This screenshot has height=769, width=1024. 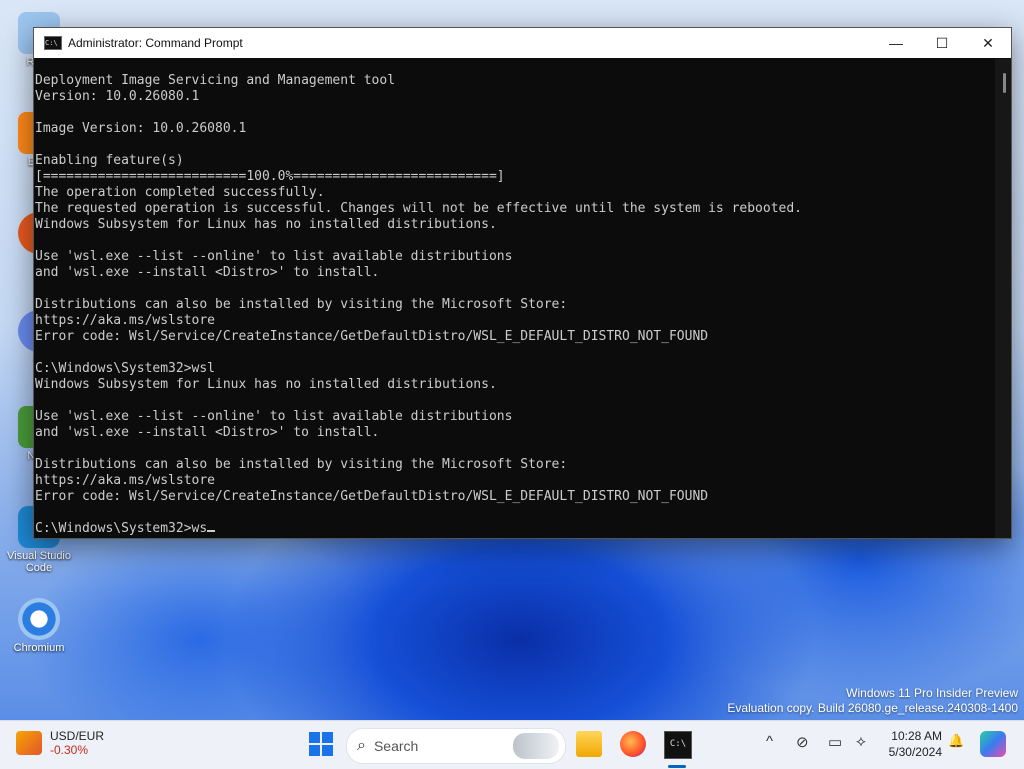 What do you see at coordinates (589, 744) in the screenshot?
I see `file-explorer-icon` at bounding box center [589, 744].